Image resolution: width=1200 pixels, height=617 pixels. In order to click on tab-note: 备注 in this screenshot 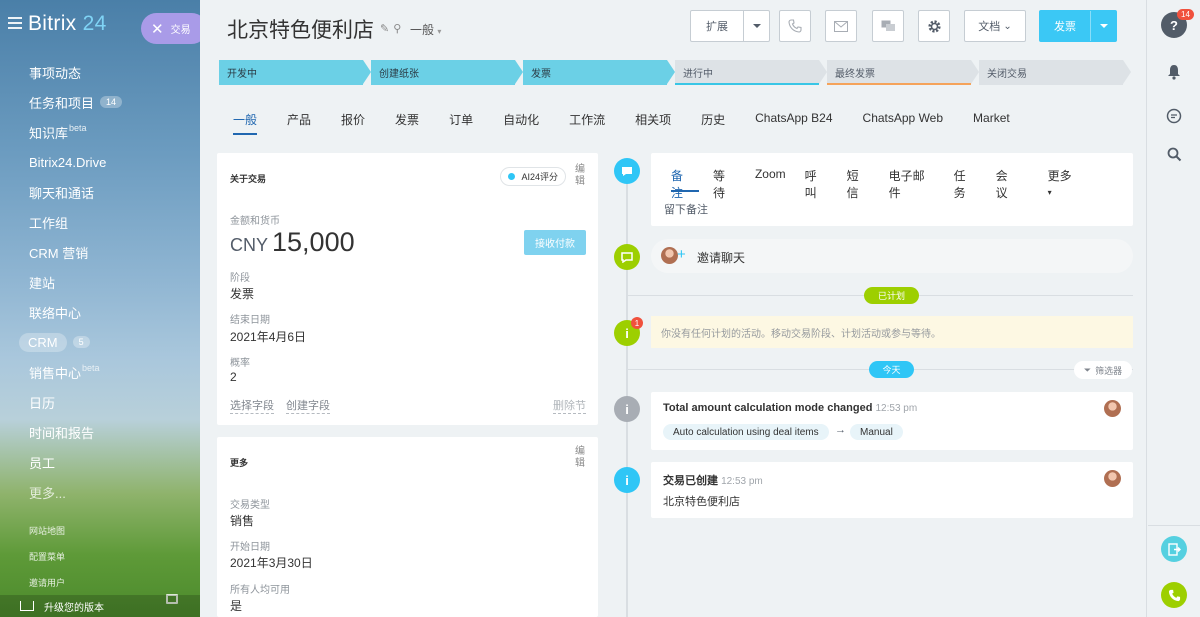, I will do `click(682, 184)`.